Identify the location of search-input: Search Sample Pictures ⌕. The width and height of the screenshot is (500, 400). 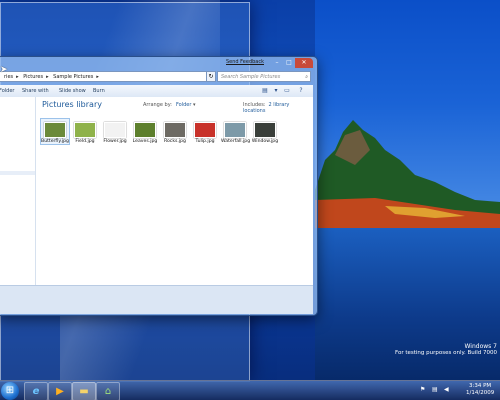
(264, 76).